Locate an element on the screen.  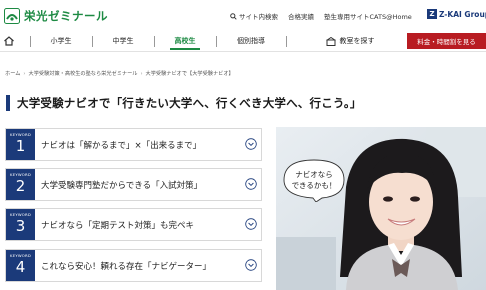
header-divider is located at coordinates (243, 51).